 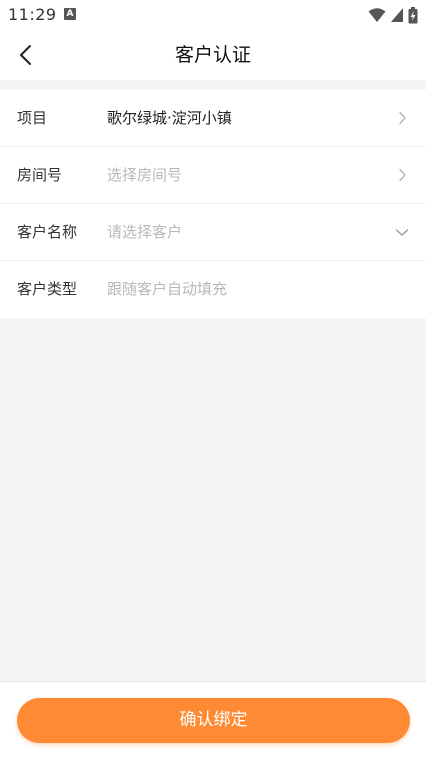 I want to click on chevron-left-icon, so click(x=25, y=55).